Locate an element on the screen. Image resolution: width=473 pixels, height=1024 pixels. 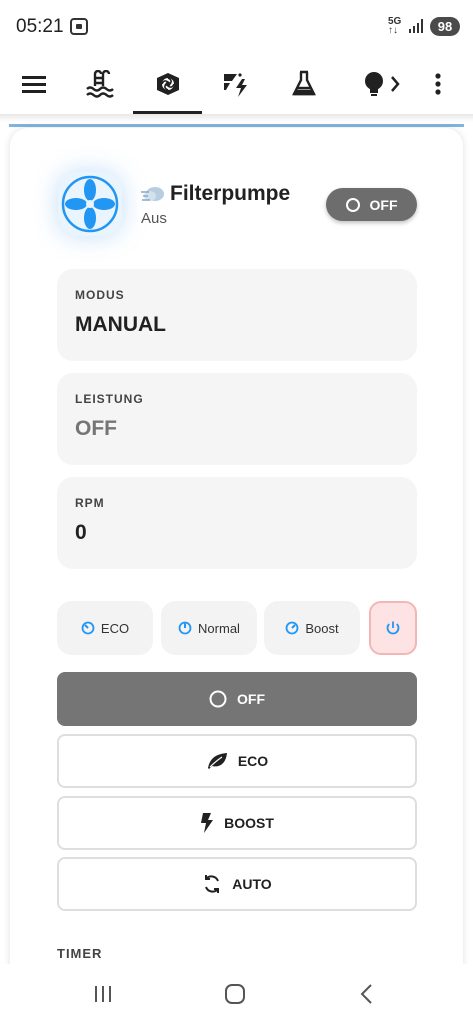
action-eco-button: ECO is located at coordinates (237, 761).